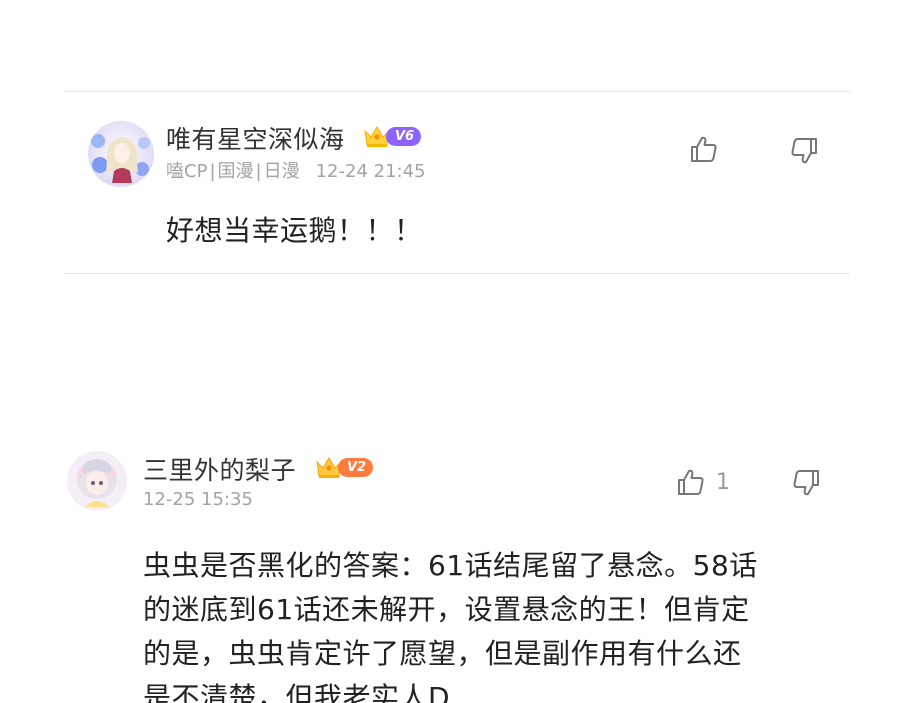 The image size is (900, 703). I want to click on divider, so click(457, 273).